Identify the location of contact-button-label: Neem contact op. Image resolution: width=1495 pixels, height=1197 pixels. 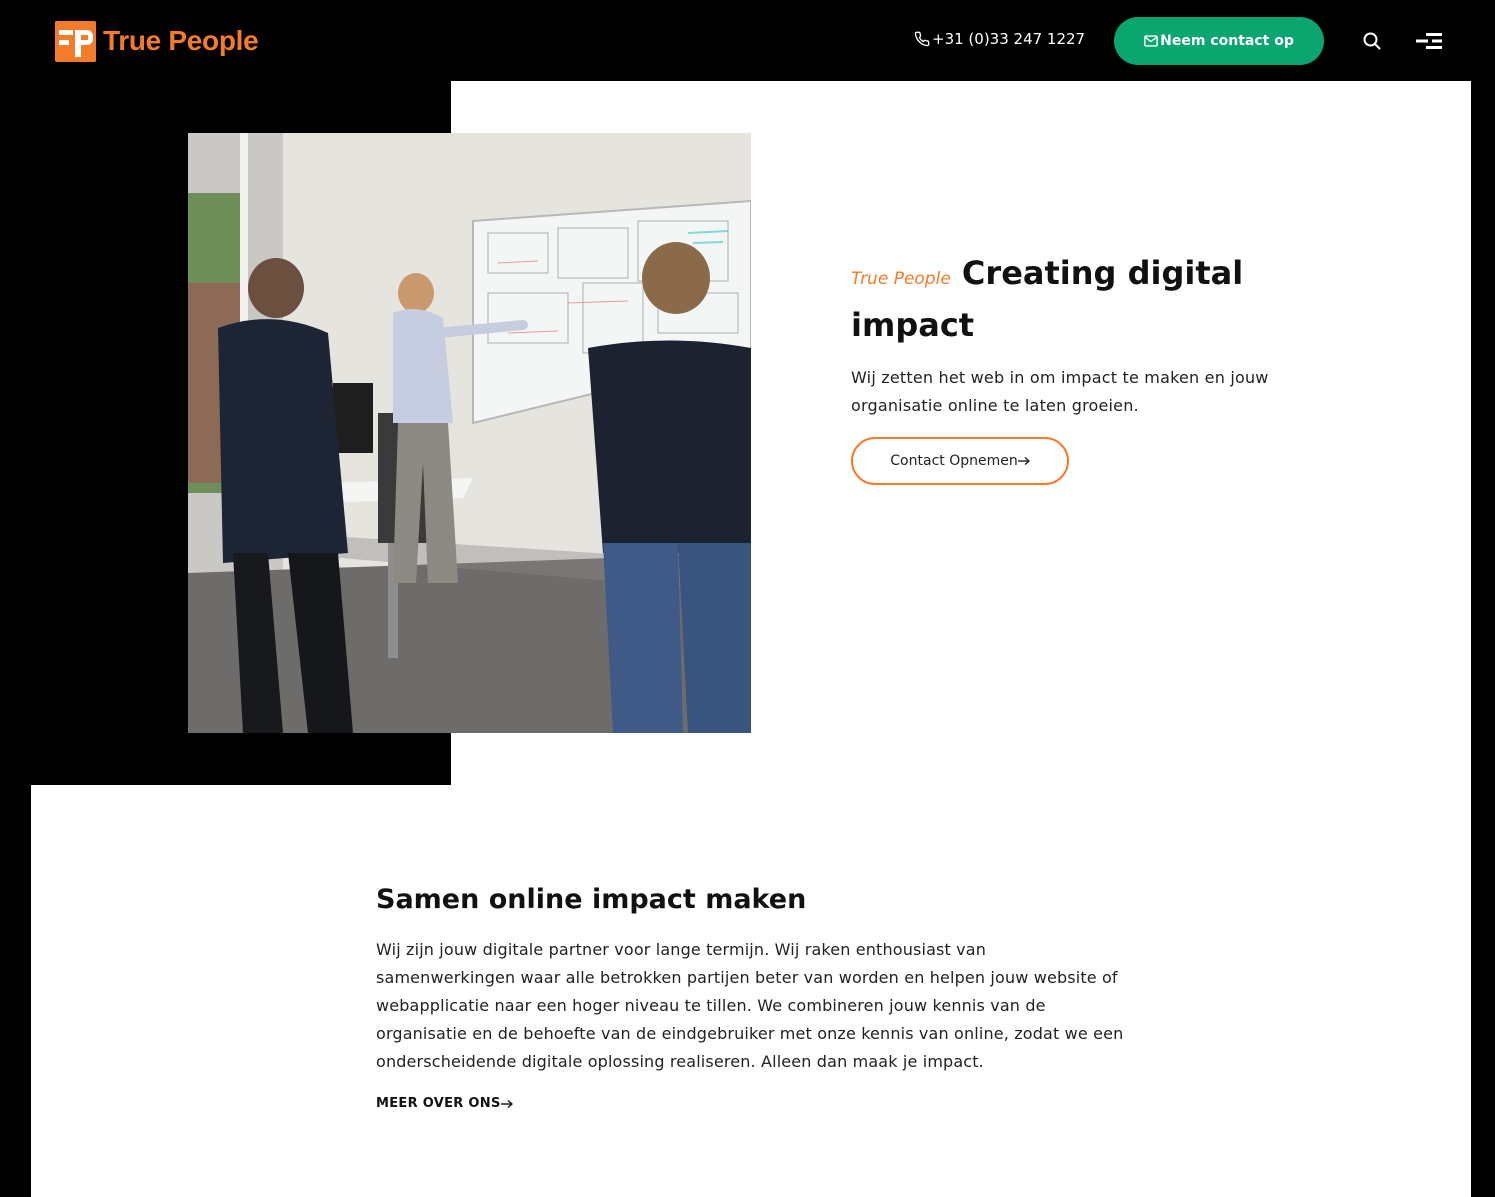
(1227, 41).